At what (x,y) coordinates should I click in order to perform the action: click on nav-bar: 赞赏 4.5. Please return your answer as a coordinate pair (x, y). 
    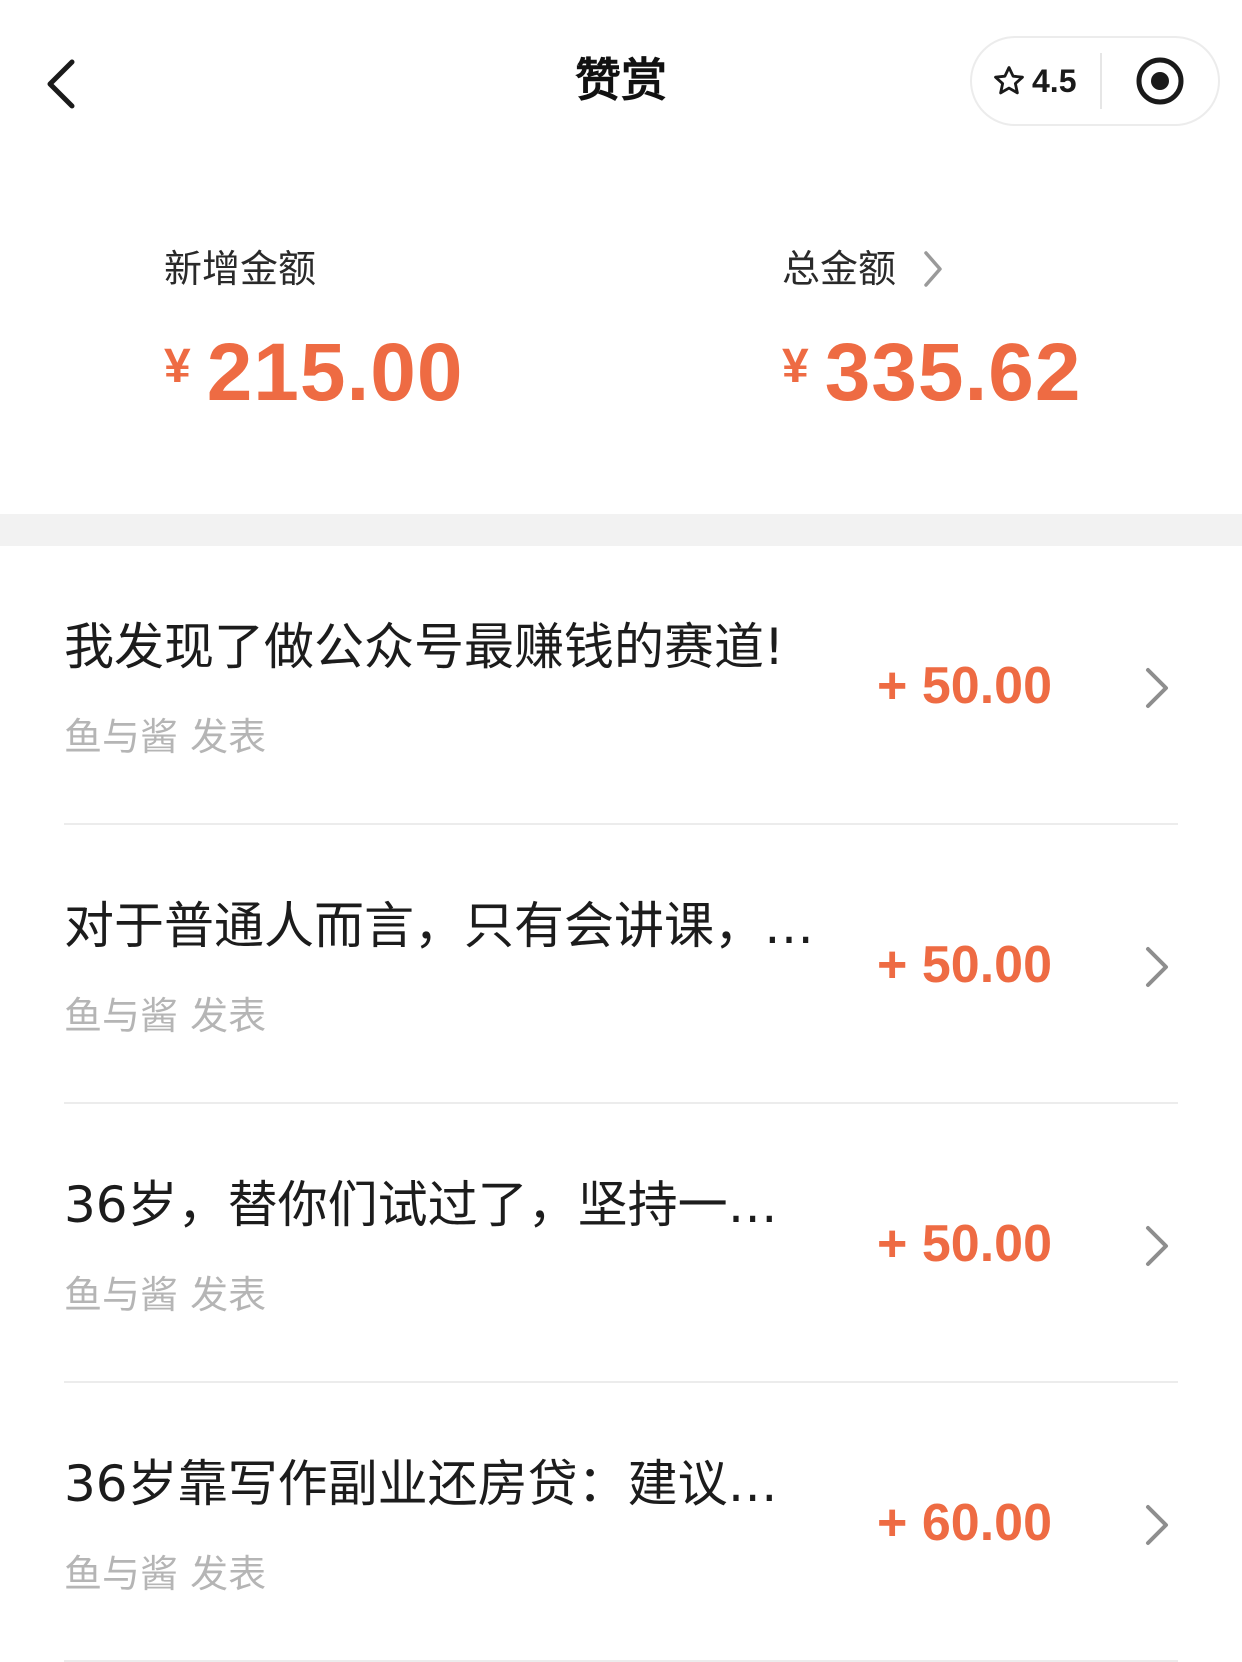
    Looking at the image, I should click on (621, 80).